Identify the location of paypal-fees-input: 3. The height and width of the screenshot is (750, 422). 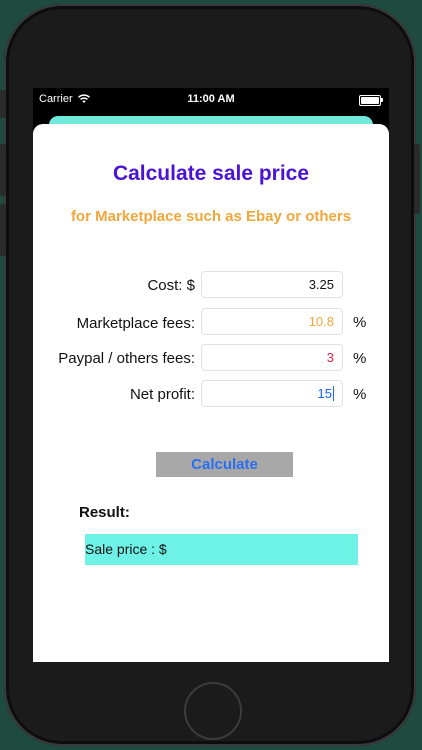
(272, 357).